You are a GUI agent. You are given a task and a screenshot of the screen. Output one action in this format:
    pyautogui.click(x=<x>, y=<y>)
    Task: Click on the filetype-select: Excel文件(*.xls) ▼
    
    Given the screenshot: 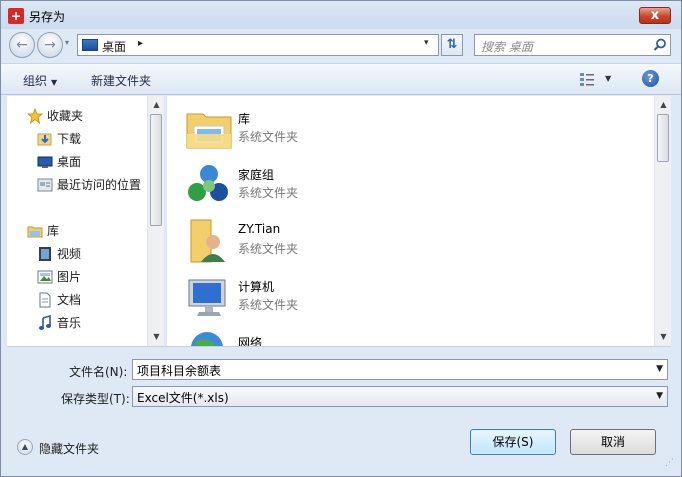 What is the action you would take?
    pyautogui.click(x=400, y=396)
    